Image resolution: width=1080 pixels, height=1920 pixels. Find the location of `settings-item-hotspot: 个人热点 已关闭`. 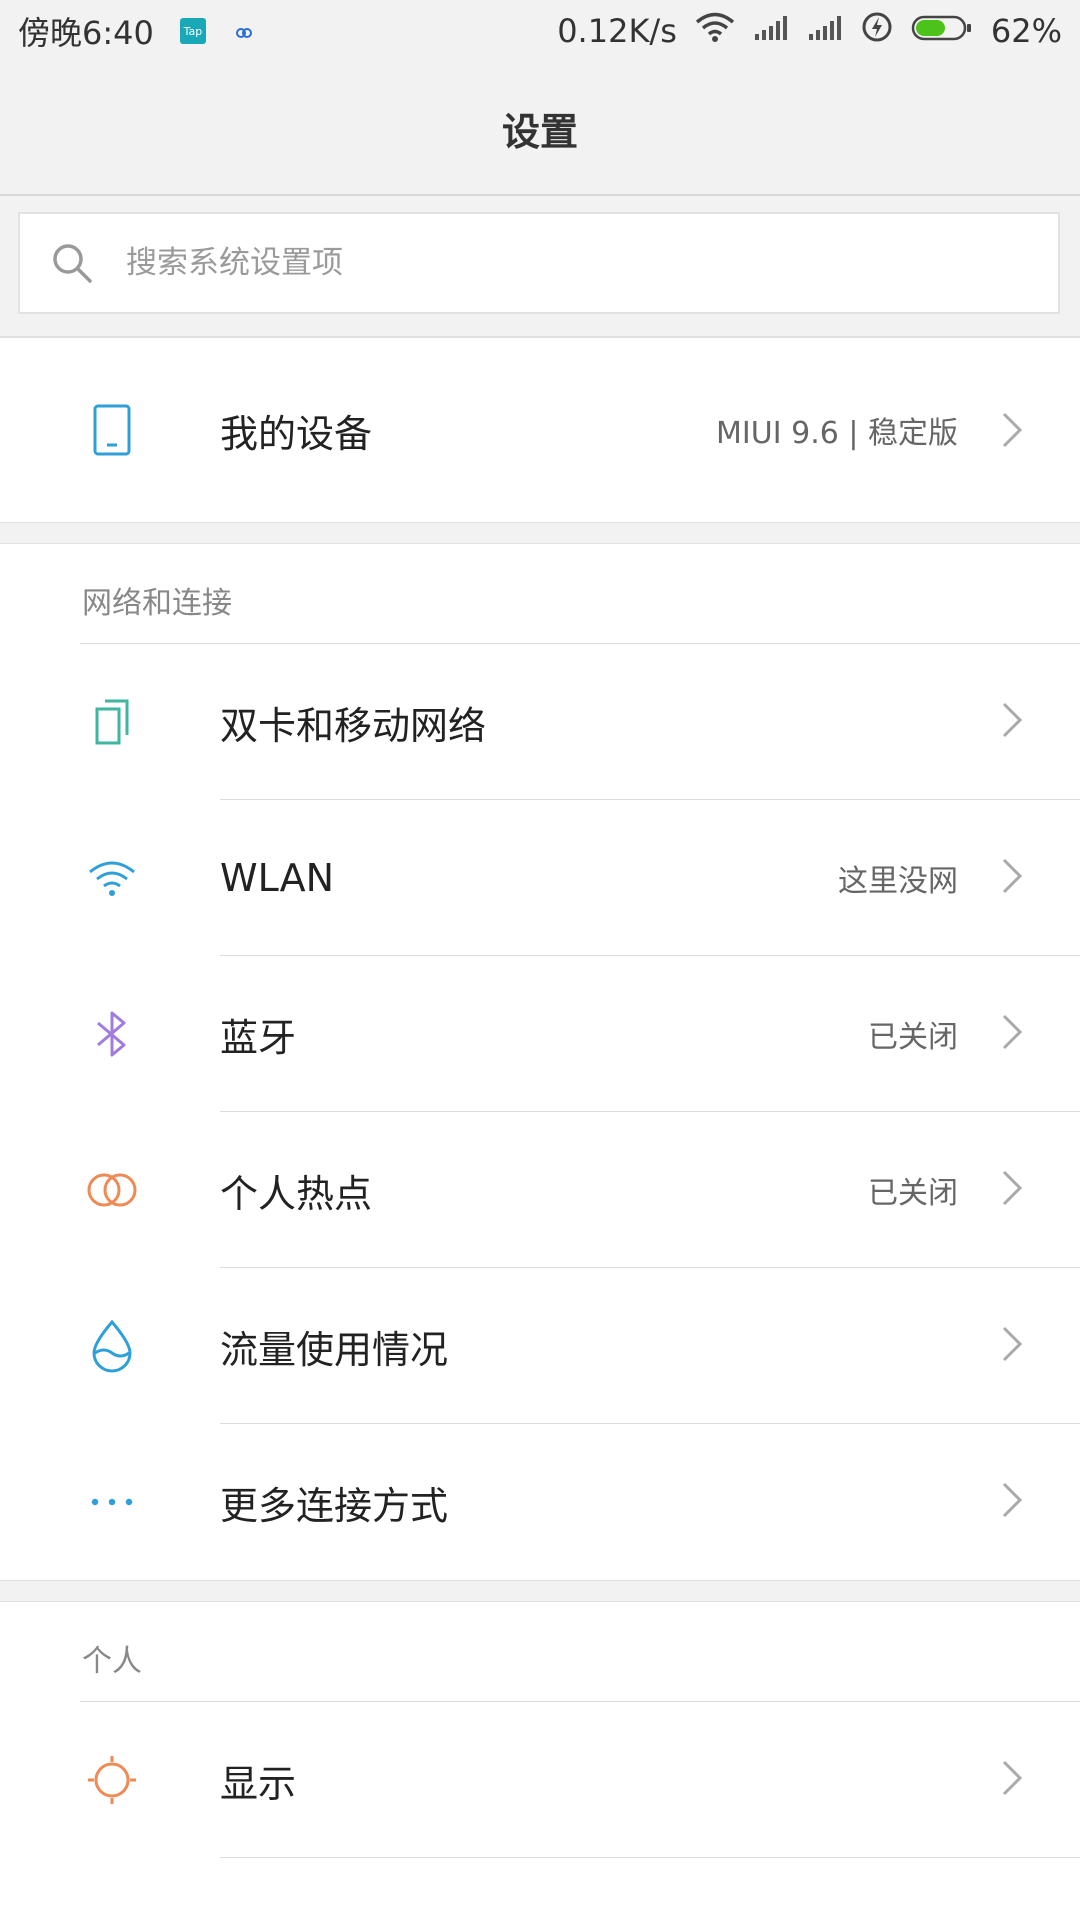

settings-item-hotspot: 个人热点 已关闭 is located at coordinates (540, 1190).